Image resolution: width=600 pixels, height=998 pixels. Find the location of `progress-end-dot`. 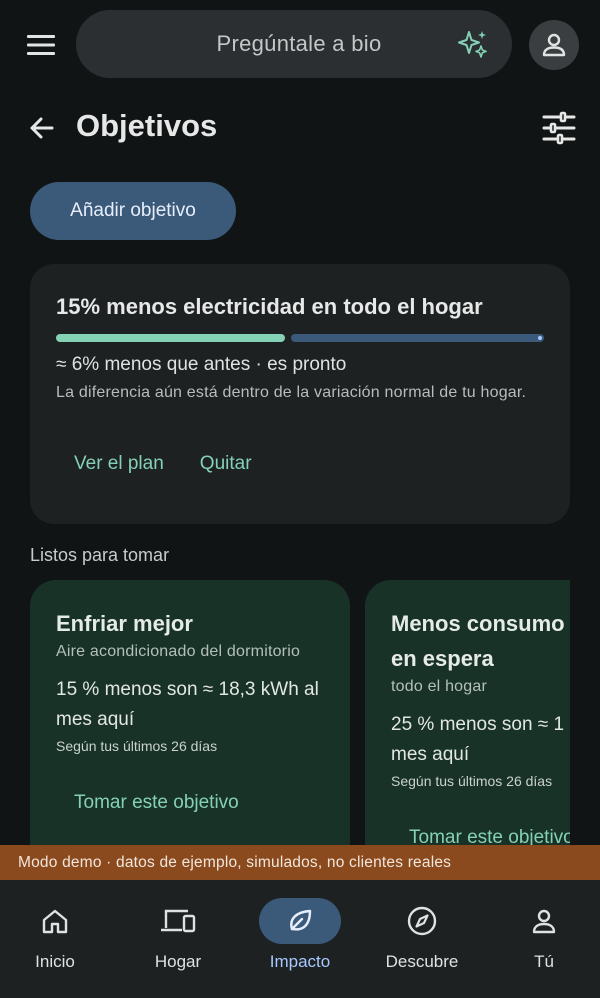

progress-end-dot is located at coordinates (540, 338).